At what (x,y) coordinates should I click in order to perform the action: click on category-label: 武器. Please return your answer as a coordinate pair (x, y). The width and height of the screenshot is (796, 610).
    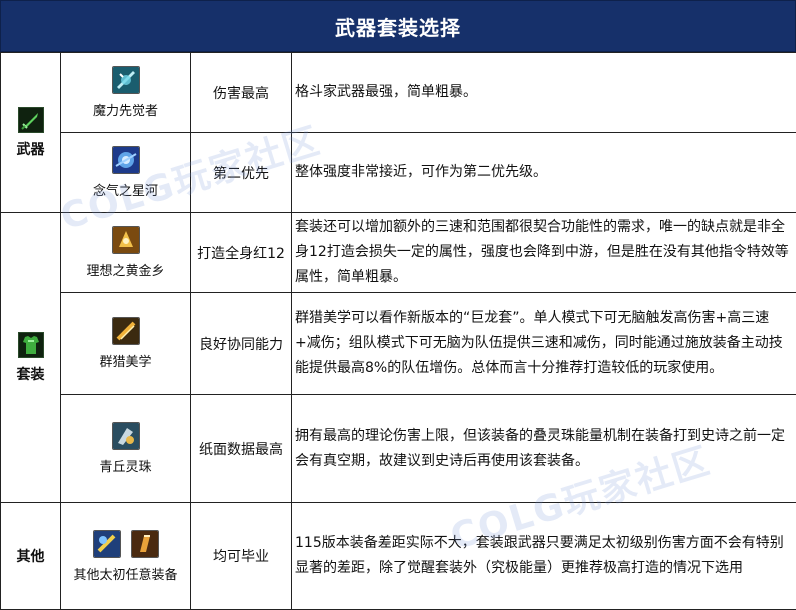
    Looking at the image, I should click on (31, 150).